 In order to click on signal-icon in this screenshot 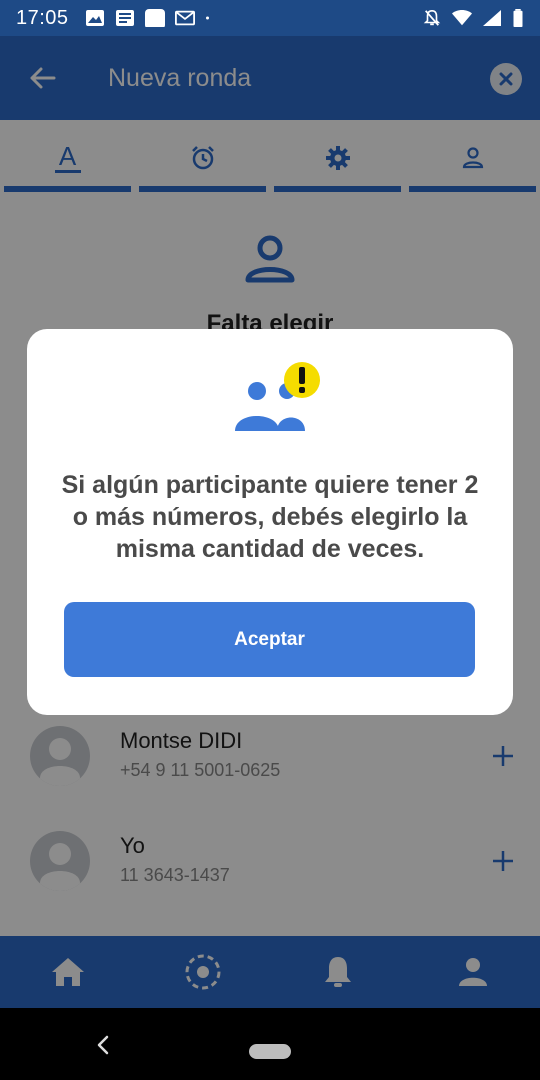, I will do `click(492, 18)`.